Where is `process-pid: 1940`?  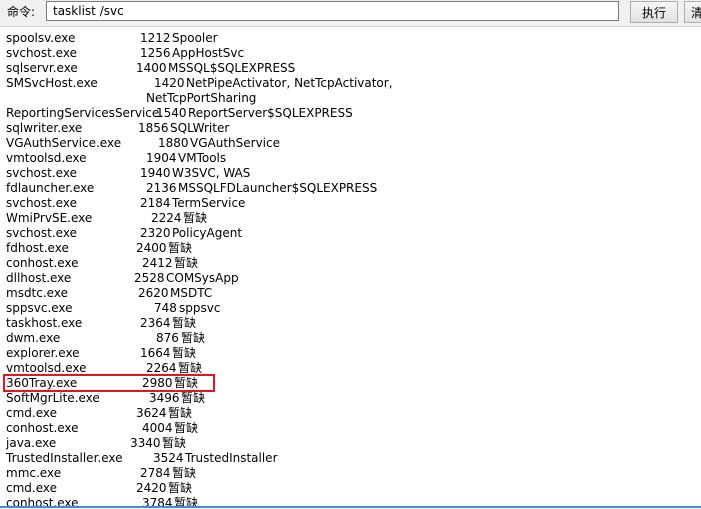 process-pid: 1940 is located at coordinates (155, 173).